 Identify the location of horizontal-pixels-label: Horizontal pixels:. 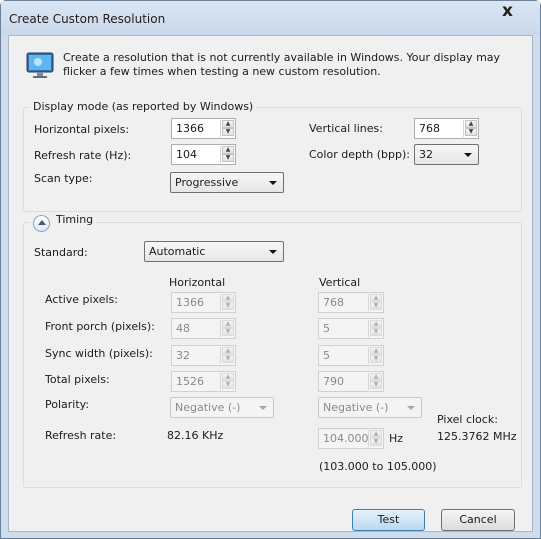
(82, 129).